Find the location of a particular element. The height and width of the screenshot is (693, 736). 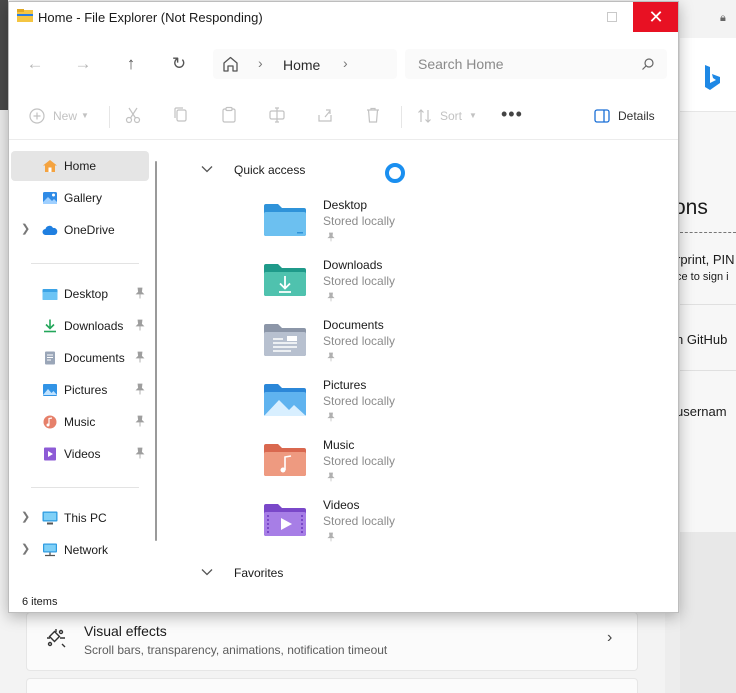

breadcrumb-home: Home is located at coordinates (301, 65).